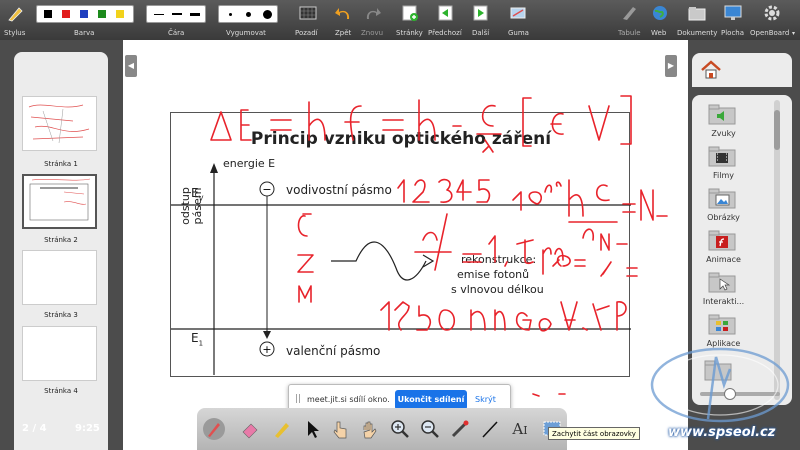 The height and width of the screenshot is (450, 800). What do you see at coordinates (431, 400) in the screenshot?
I see `stop-sharing-button: Ukončit sdílení` at bounding box center [431, 400].